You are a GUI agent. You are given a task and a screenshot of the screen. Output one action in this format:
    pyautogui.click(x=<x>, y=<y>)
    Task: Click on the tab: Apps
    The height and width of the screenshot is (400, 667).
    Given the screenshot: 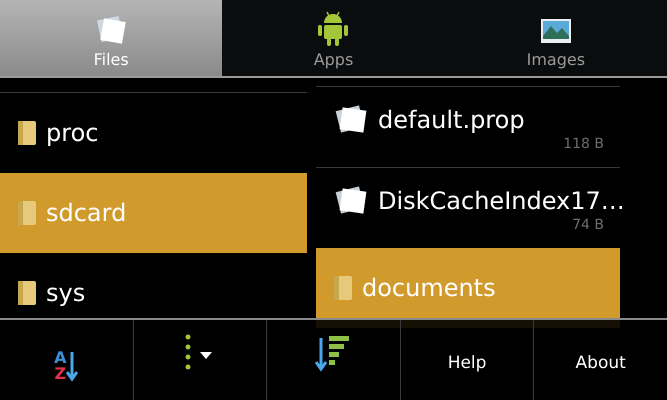 What is the action you would take?
    pyautogui.click(x=333, y=38)
    